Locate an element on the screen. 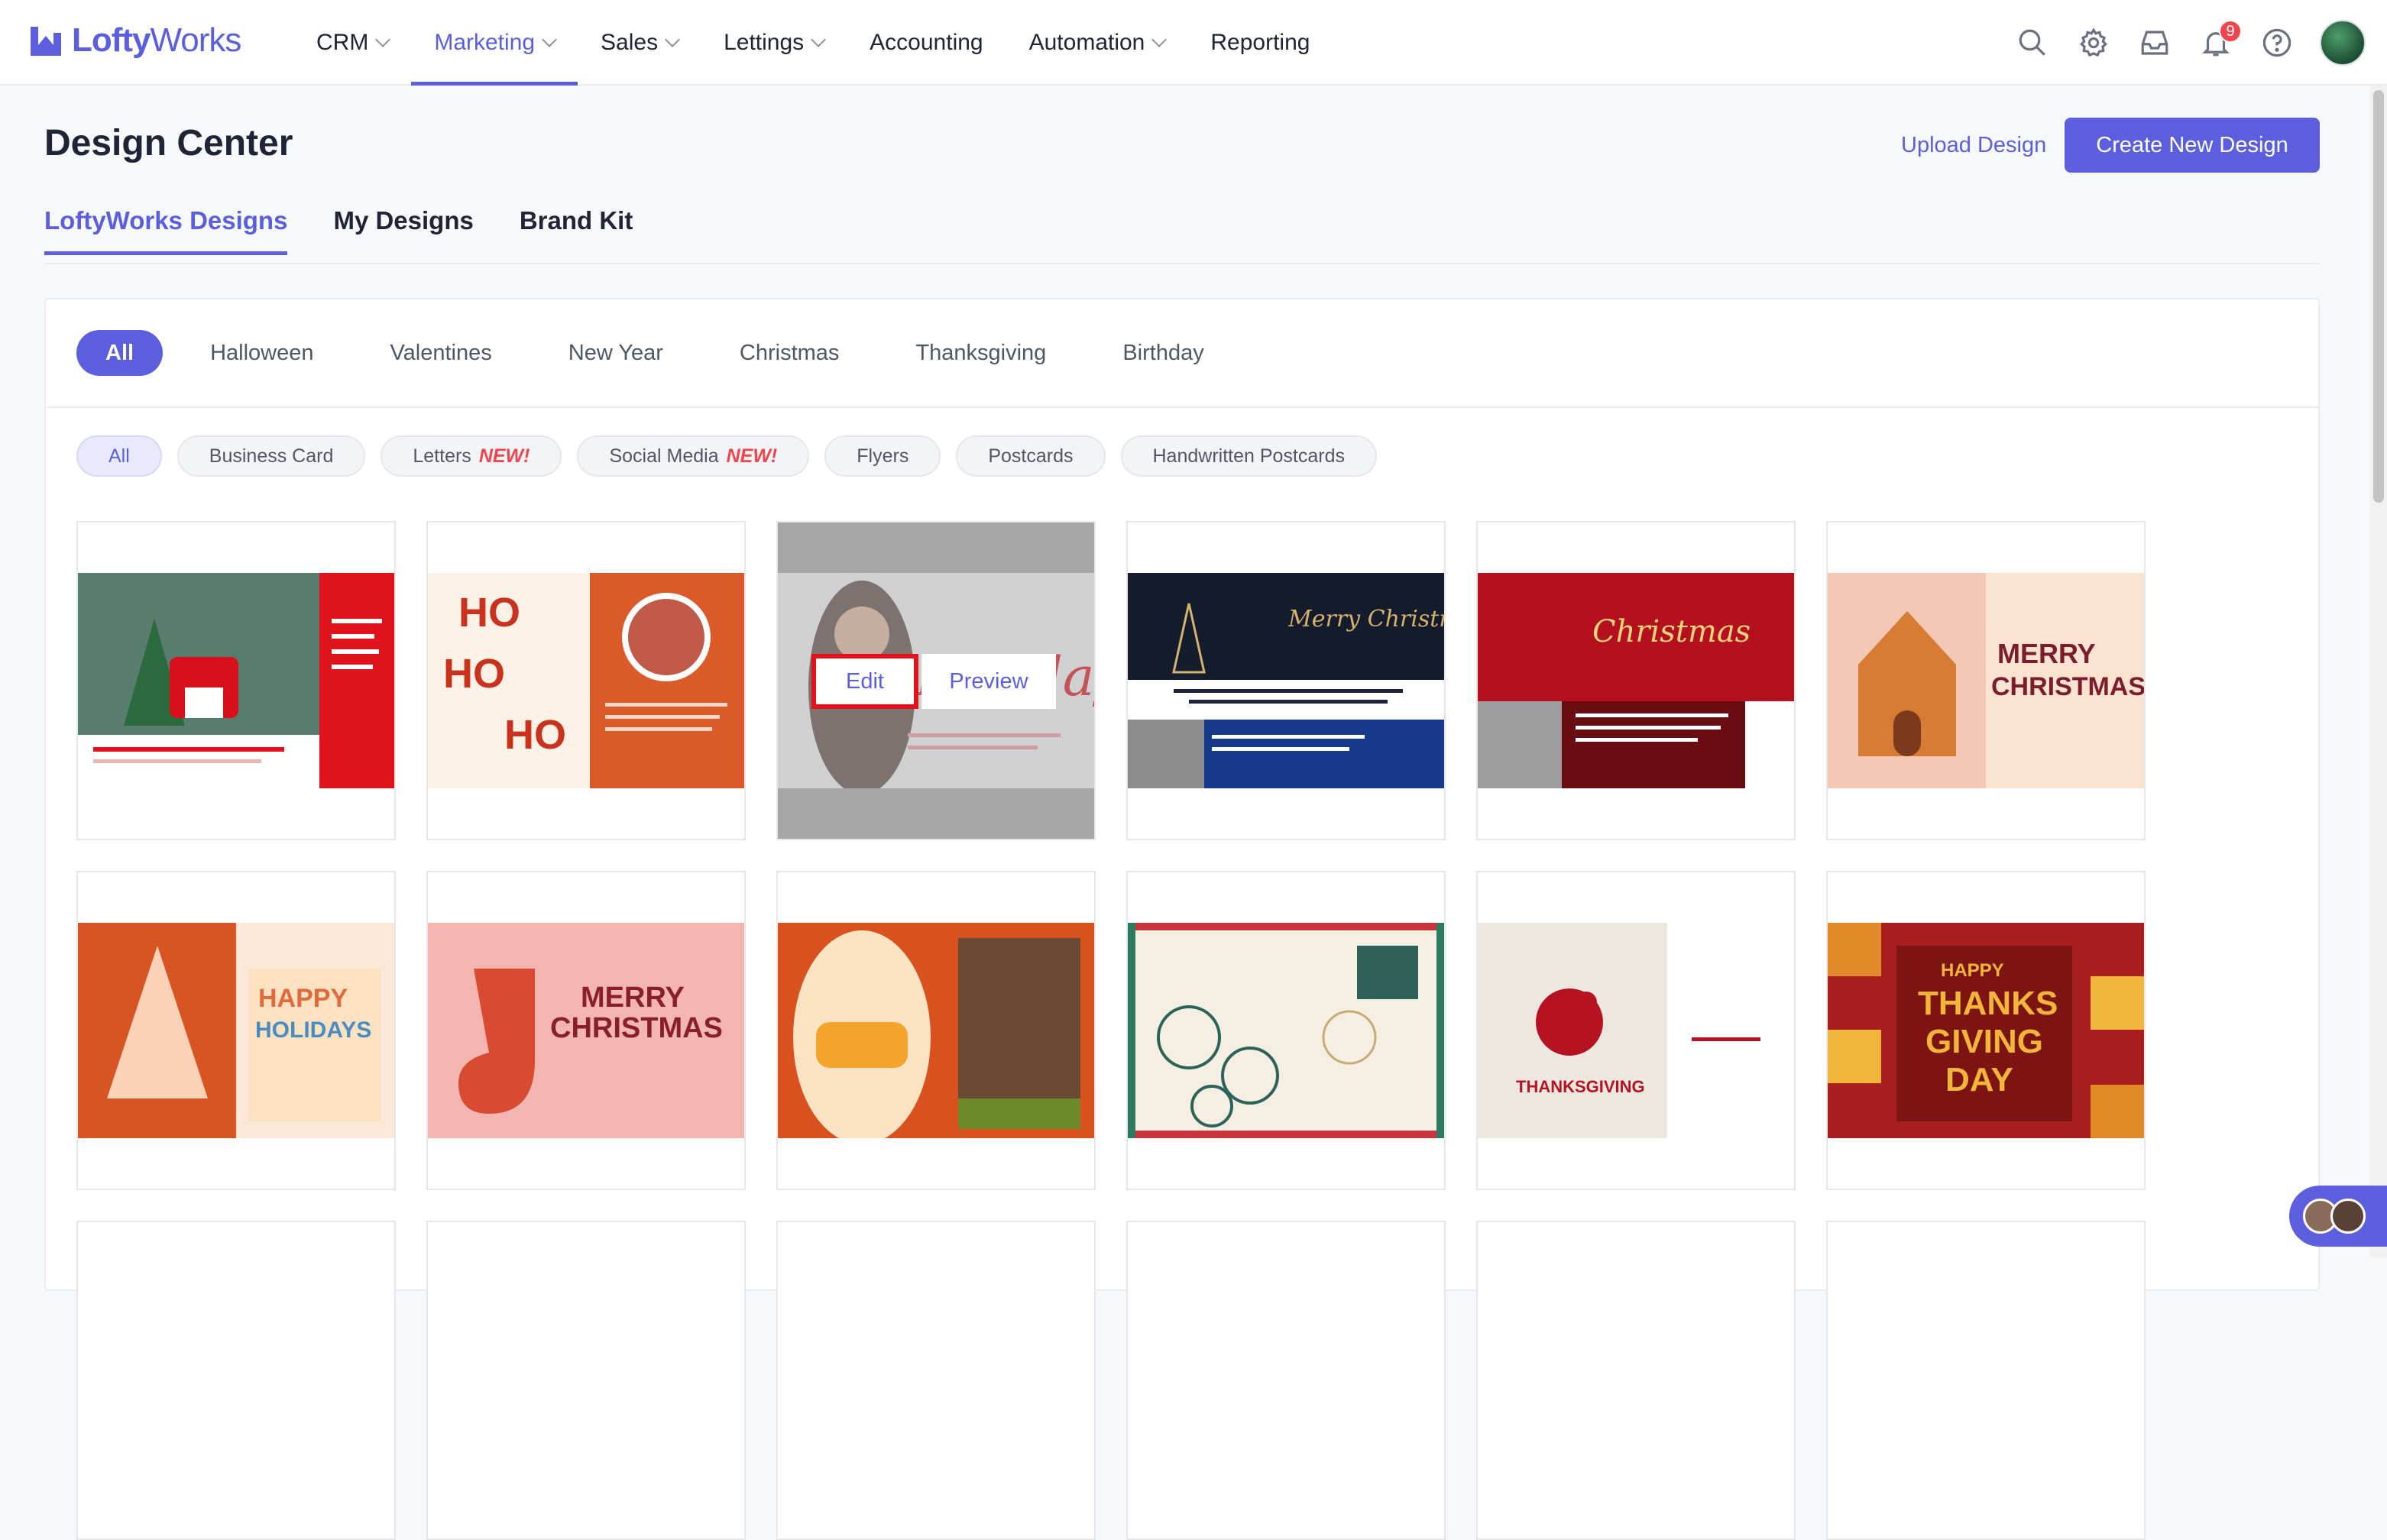 This screenshot has height=1540, width=2387. help-icon is located at coordinates (2276, 42).